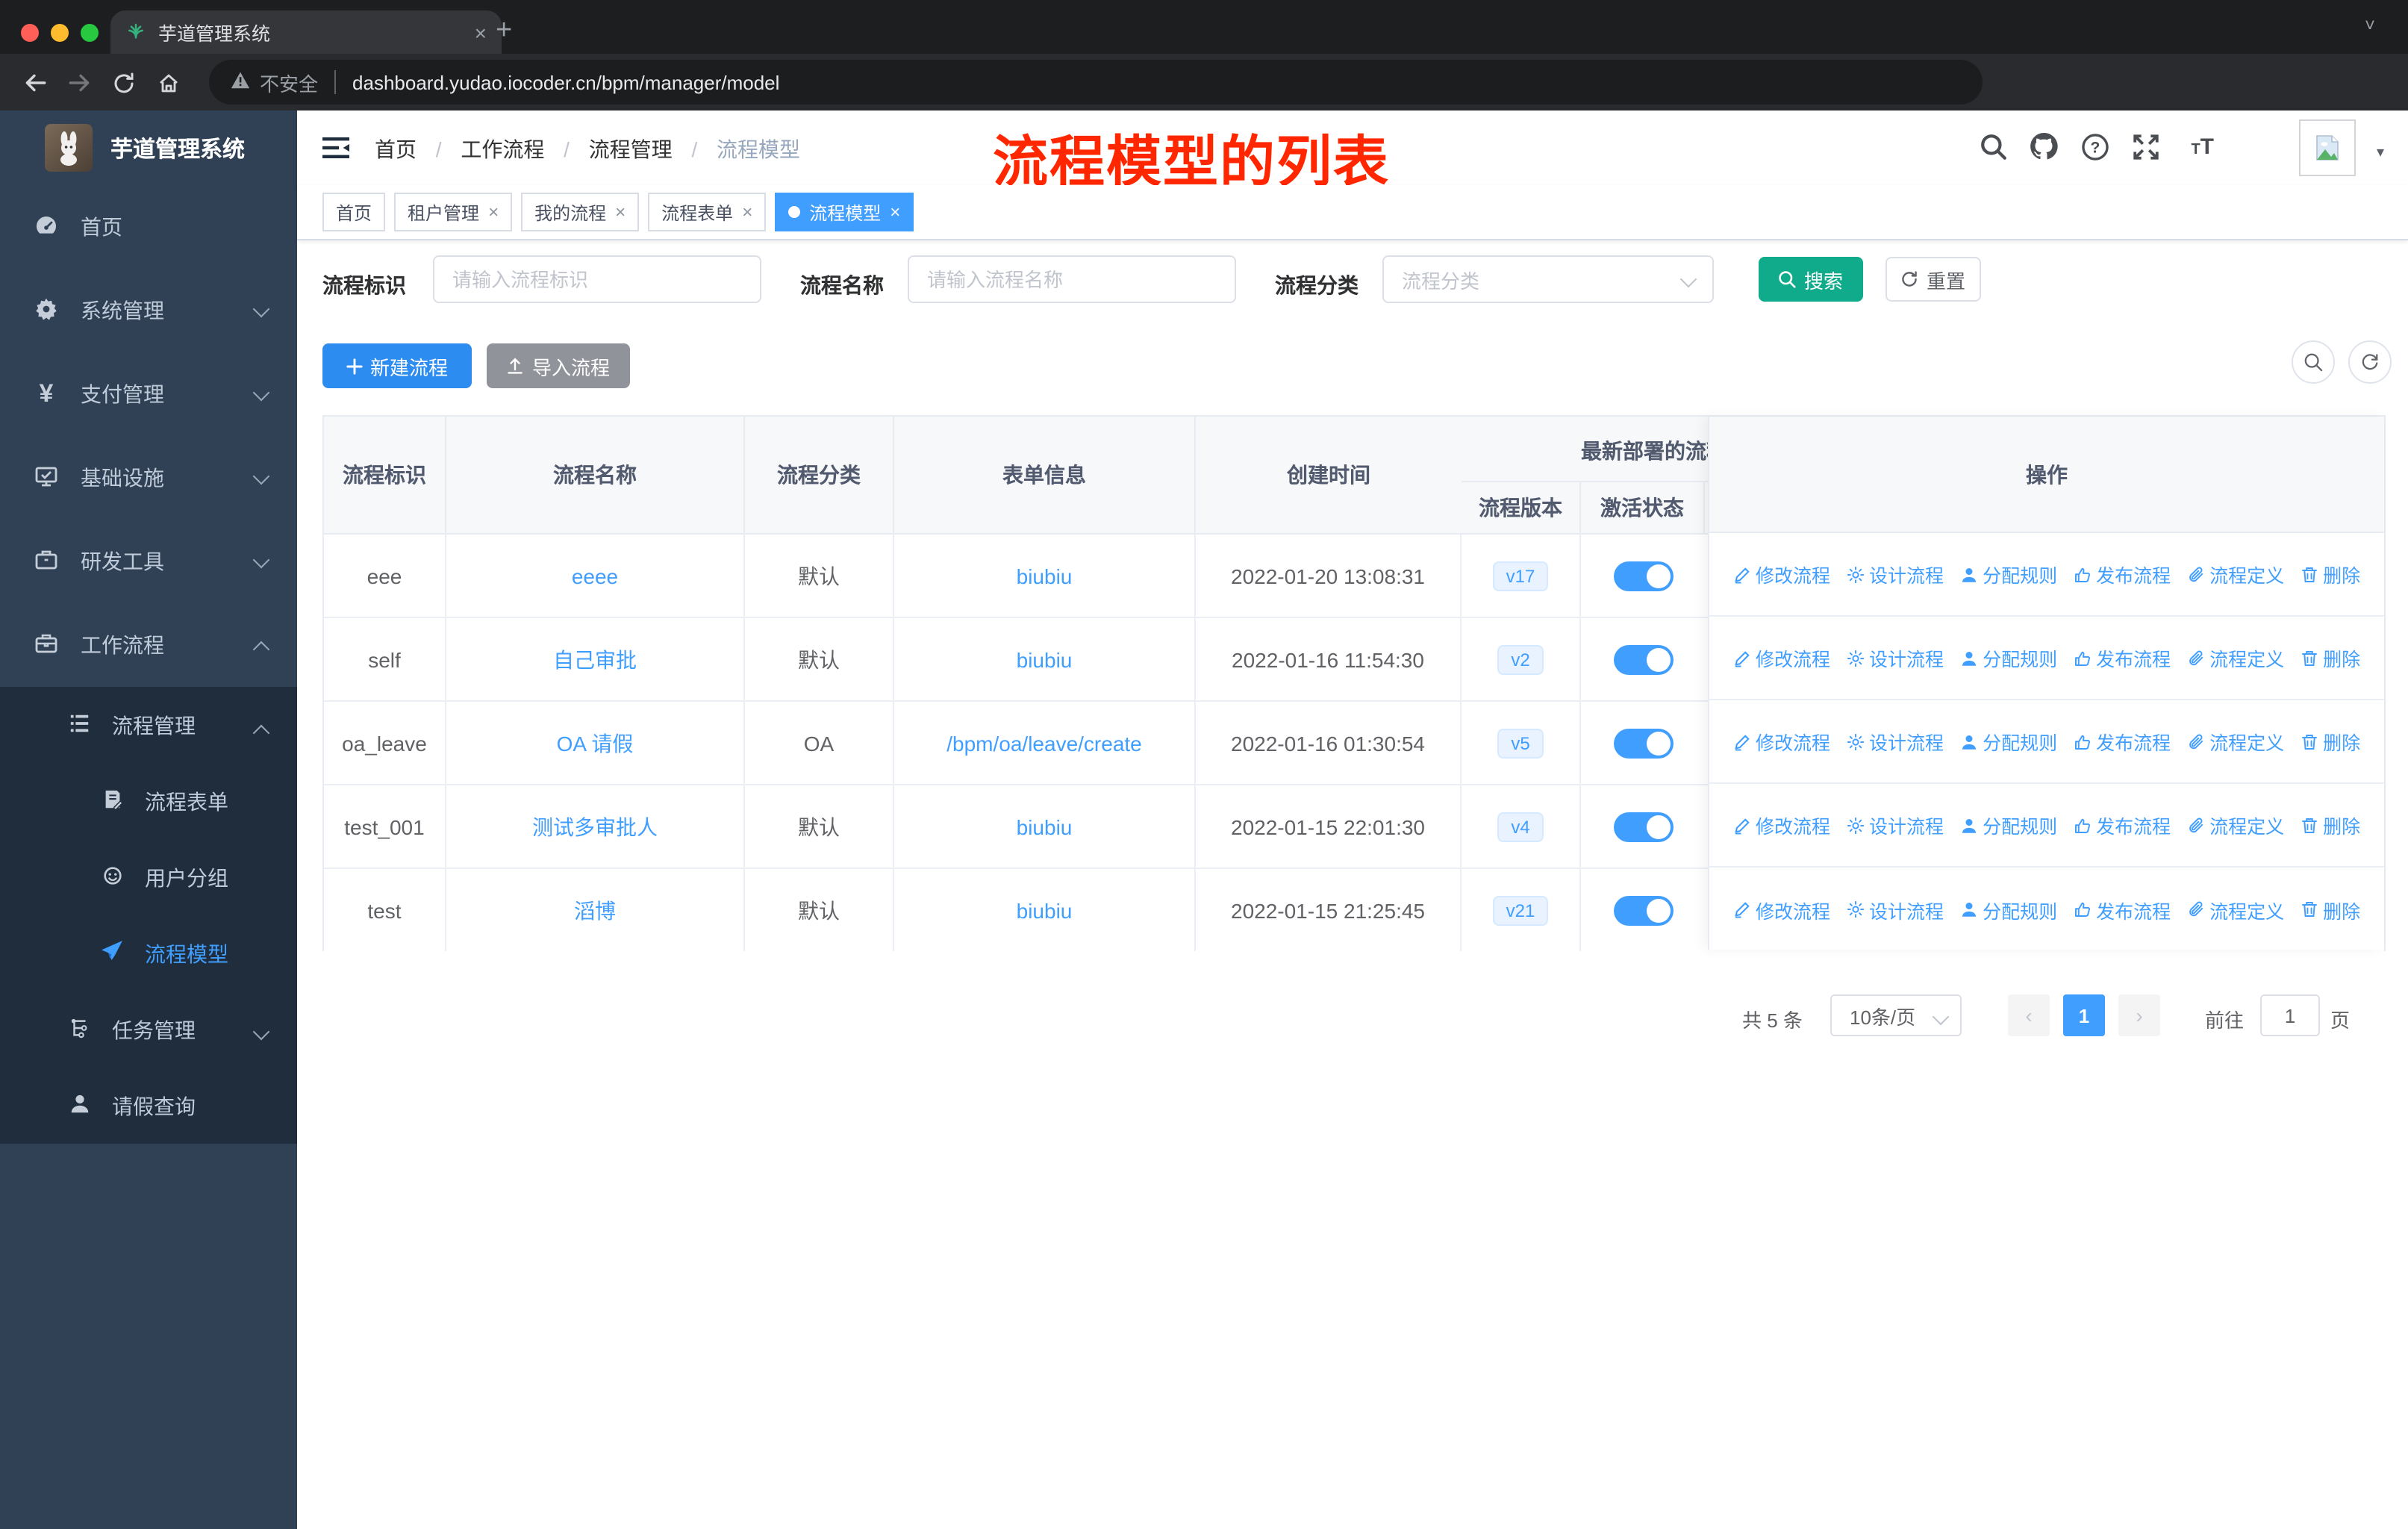 The image size is (2408, 1529). What do you see at coordinates (2139, 1015) in the screenshot?
I see `next-page-button: ›` at bounding box center [2139, 1015].